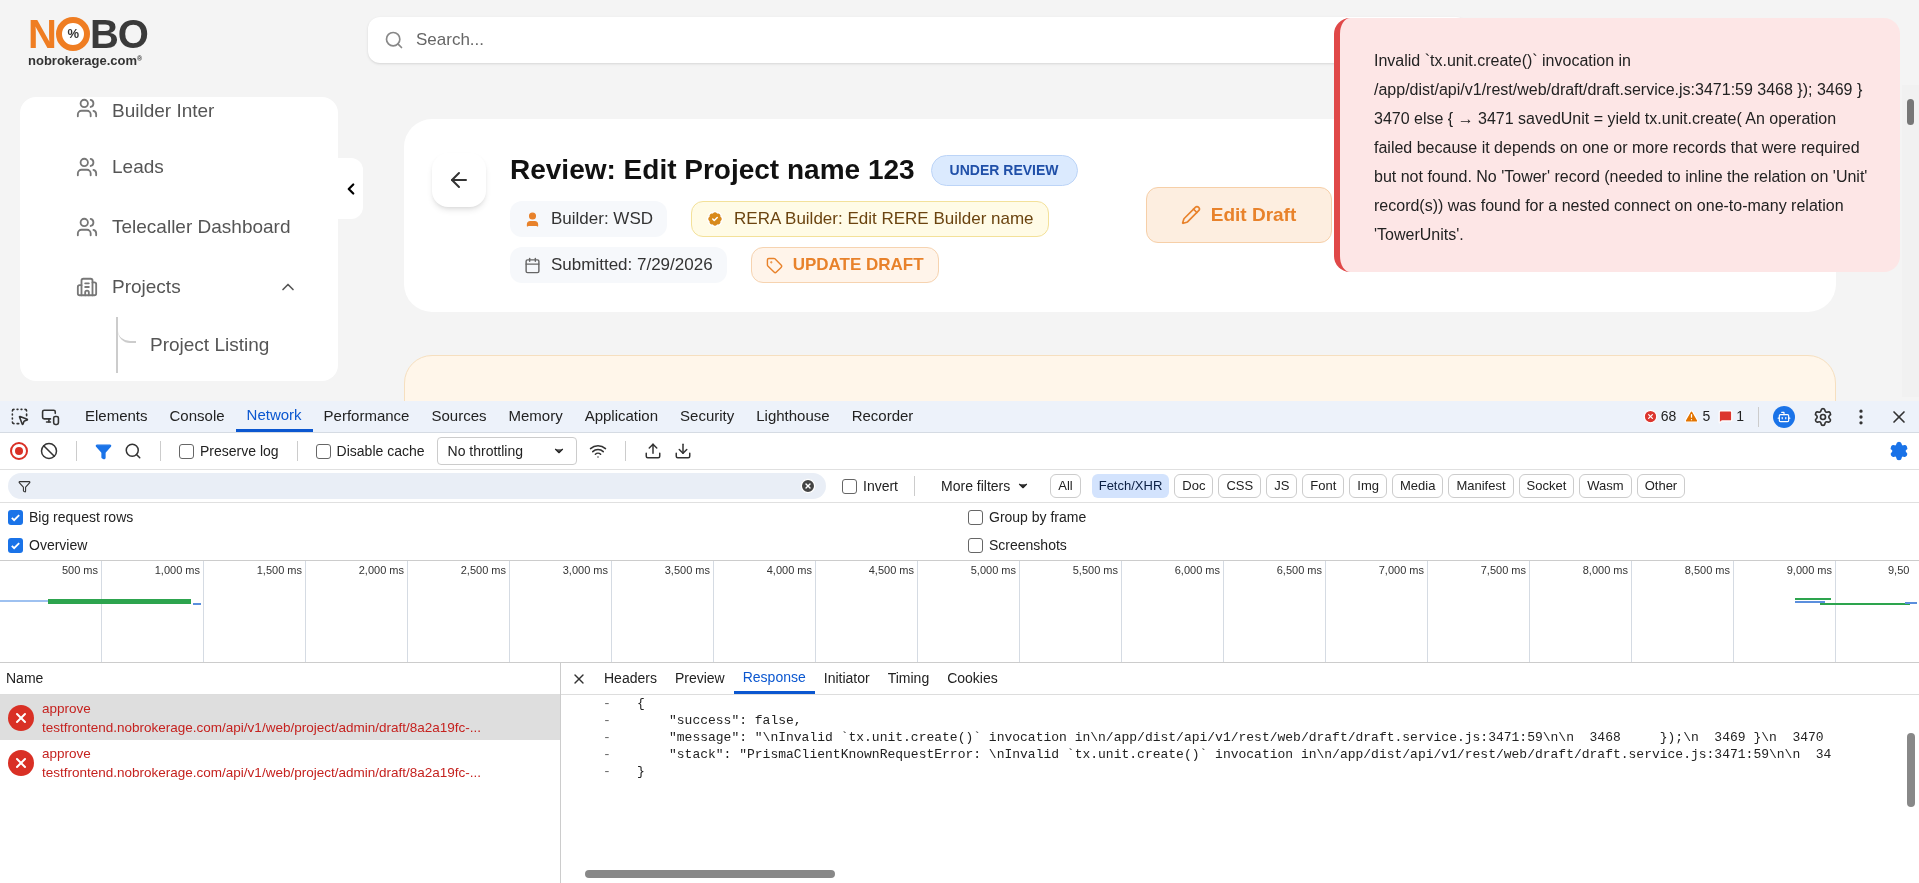 The width and height of the screenshot is (1919, 883). I want to click on type-filter-button: Socket, so click(1546, 486).